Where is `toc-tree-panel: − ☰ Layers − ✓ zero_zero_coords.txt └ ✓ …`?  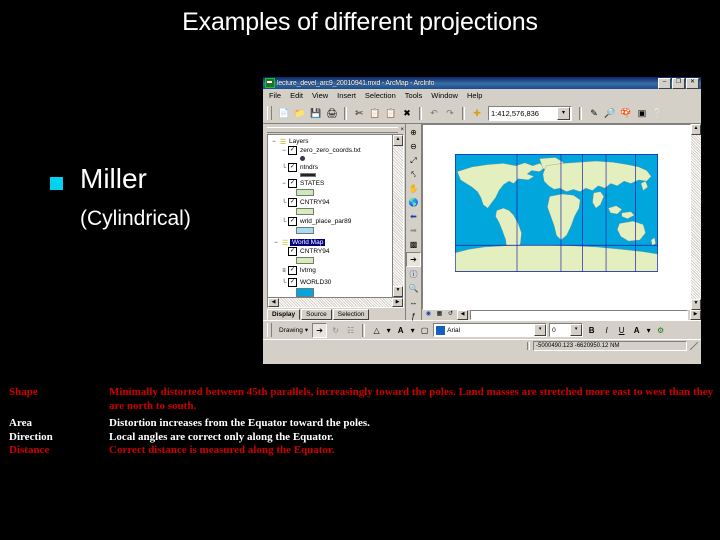
toc-tree-panel: − ☰ Layers − ✓ zero_zero_coords.txt └ ✓ … is located at coordinates (335, 221).